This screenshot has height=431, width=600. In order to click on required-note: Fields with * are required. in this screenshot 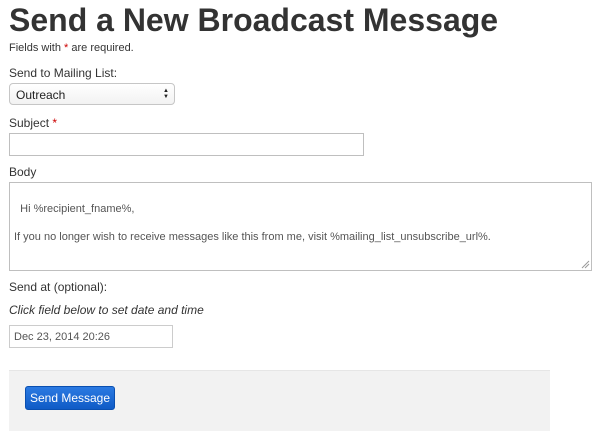, I will do `click(71, 48)`.